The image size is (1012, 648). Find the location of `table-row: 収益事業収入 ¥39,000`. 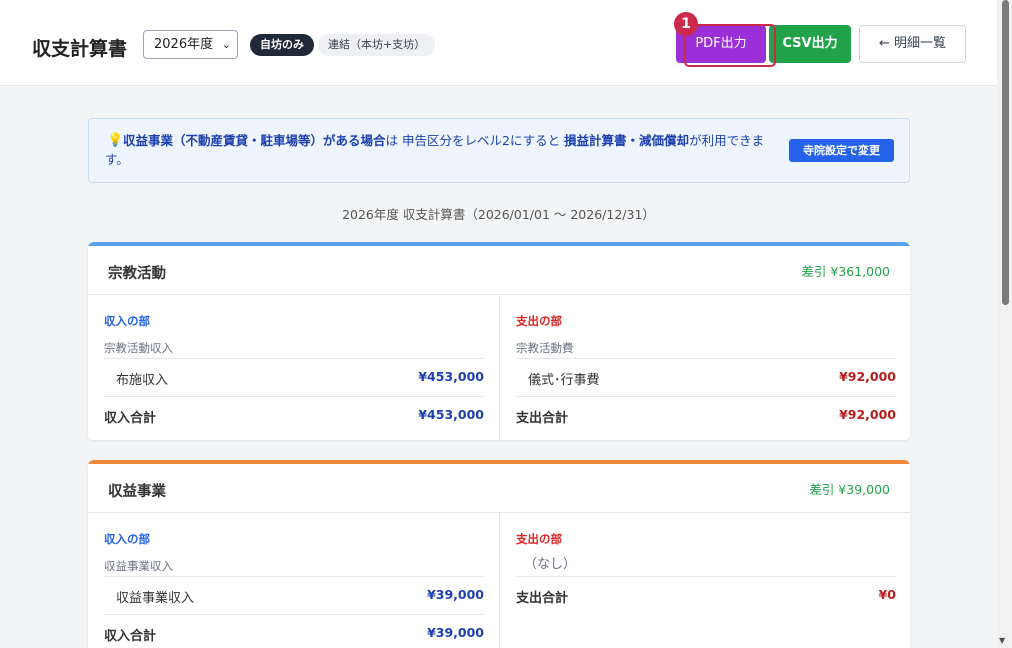

table-row: 収益事業収入 ¥39,000 is located at coordinates (294, 595).